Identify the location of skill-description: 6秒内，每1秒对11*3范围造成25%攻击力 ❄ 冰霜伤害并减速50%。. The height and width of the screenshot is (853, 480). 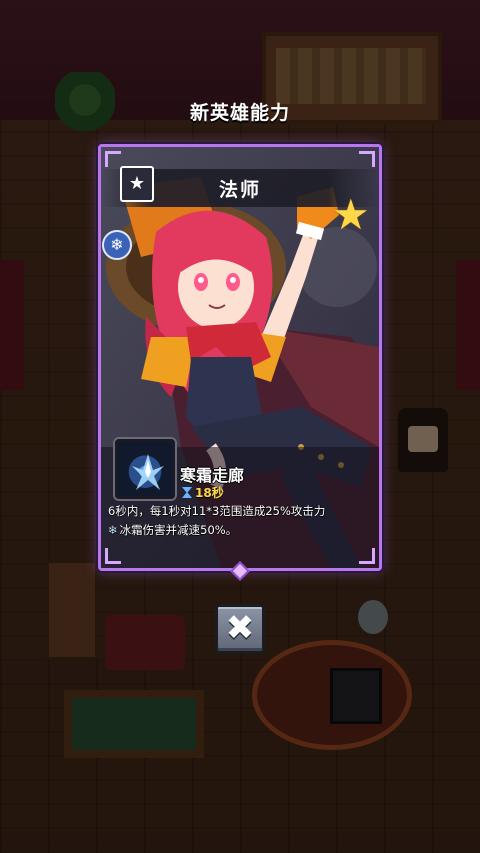
(241, 521).